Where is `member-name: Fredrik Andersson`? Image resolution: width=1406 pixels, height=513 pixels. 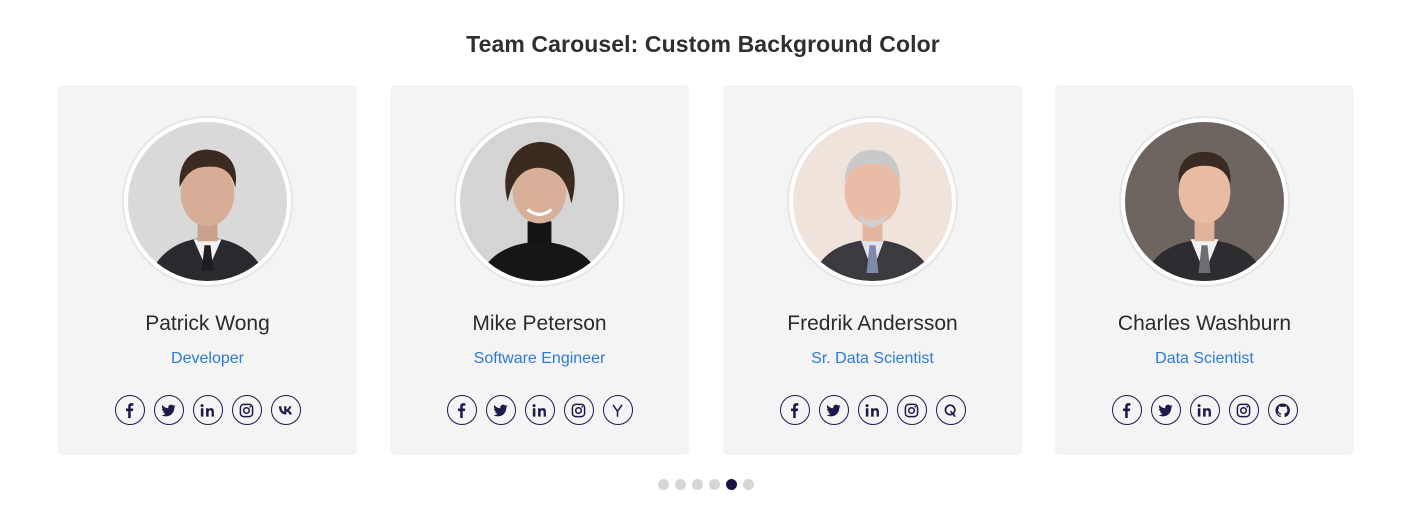 member-name: Fredrik Andersson is located at coordinates (872, 323).